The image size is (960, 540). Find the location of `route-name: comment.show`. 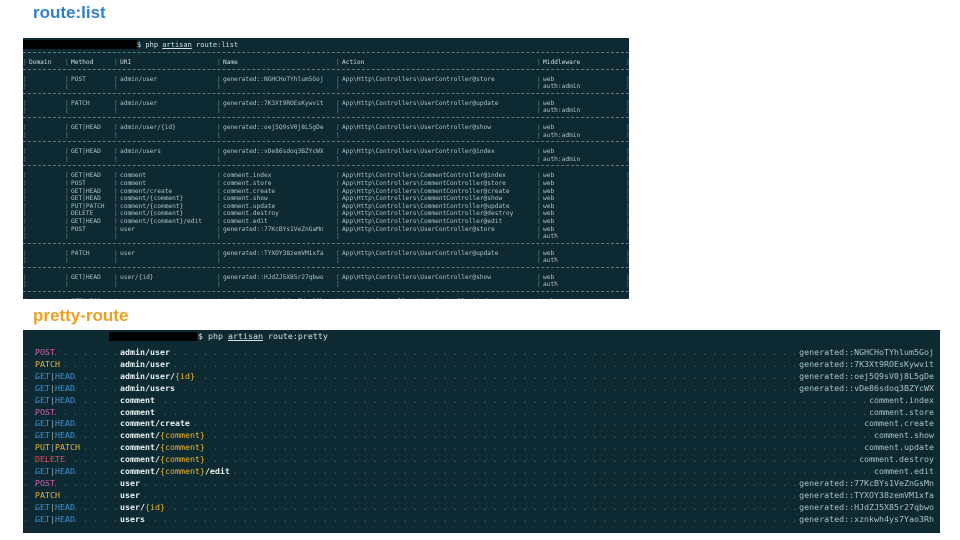

route-name: comment.show is located at coordinates (245, 199).